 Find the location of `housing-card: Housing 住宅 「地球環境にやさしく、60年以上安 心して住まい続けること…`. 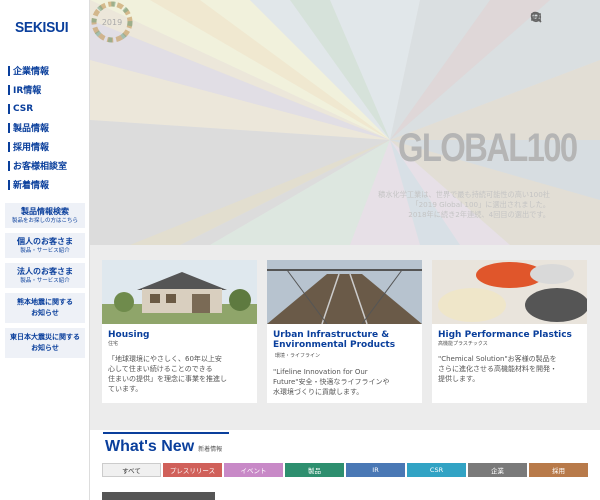

housing-card: Housing 住宅 「地球環境にやさしく、60年以上安 心して住まい続けること… is located at coordinates (179, 331).